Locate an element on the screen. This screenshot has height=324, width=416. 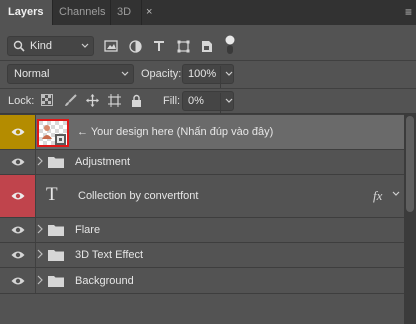
tab-channels: Channels is located at coordinates (82, 12).